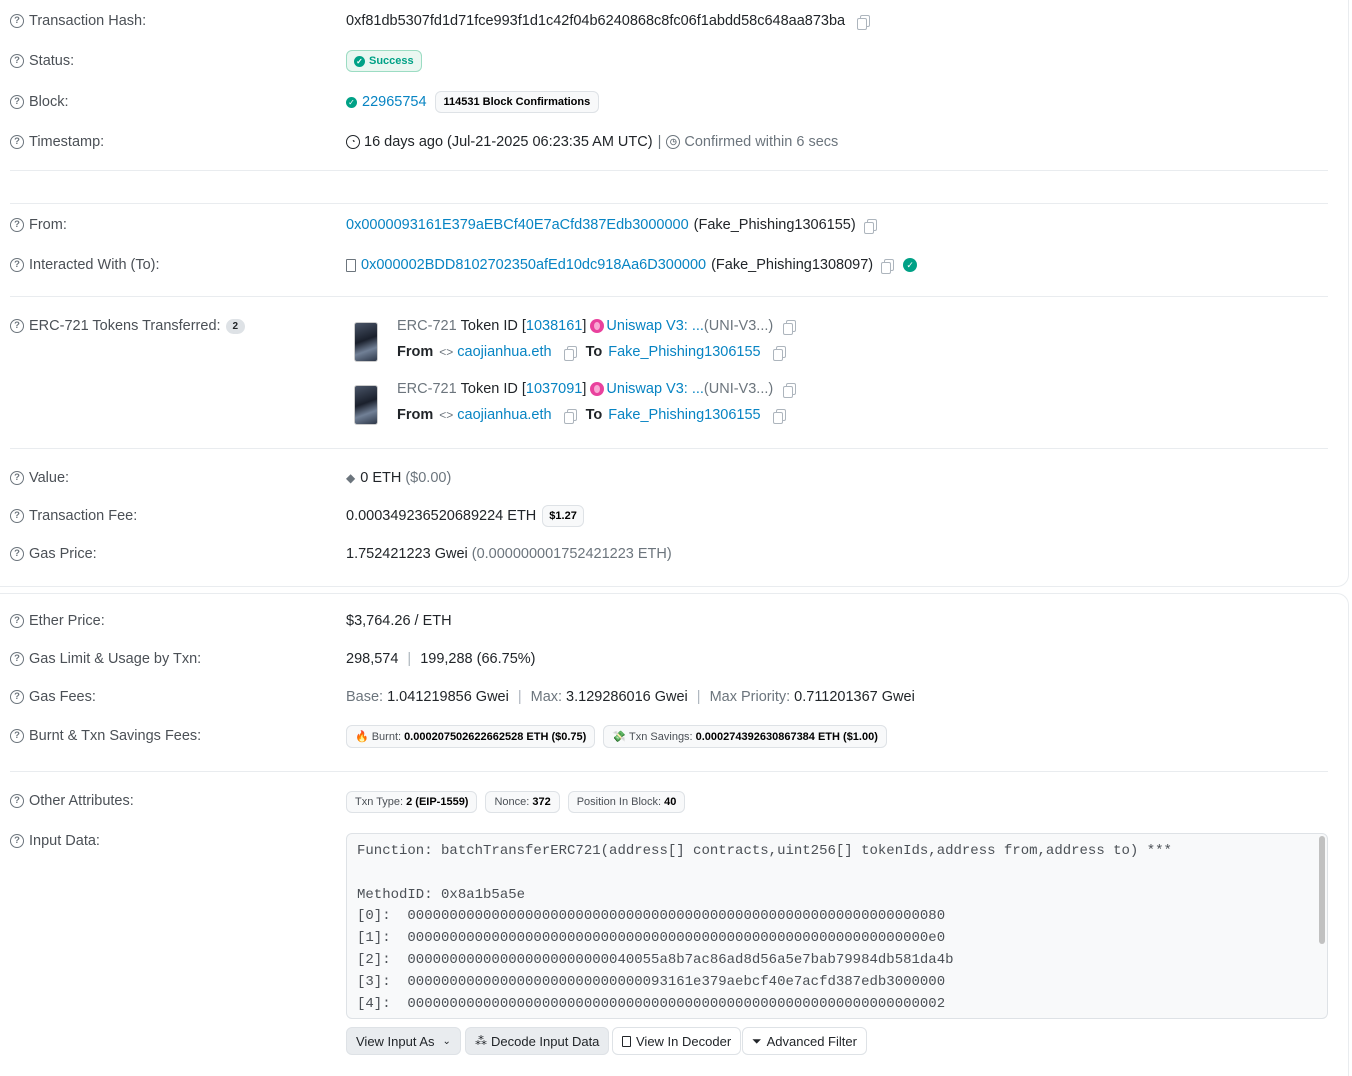 The image size is (1352, 1076). What do you see at coordinates (1322, 890) in the screenshot?
I see `input-data-scrollbar` at bounding box center [1322, 890].